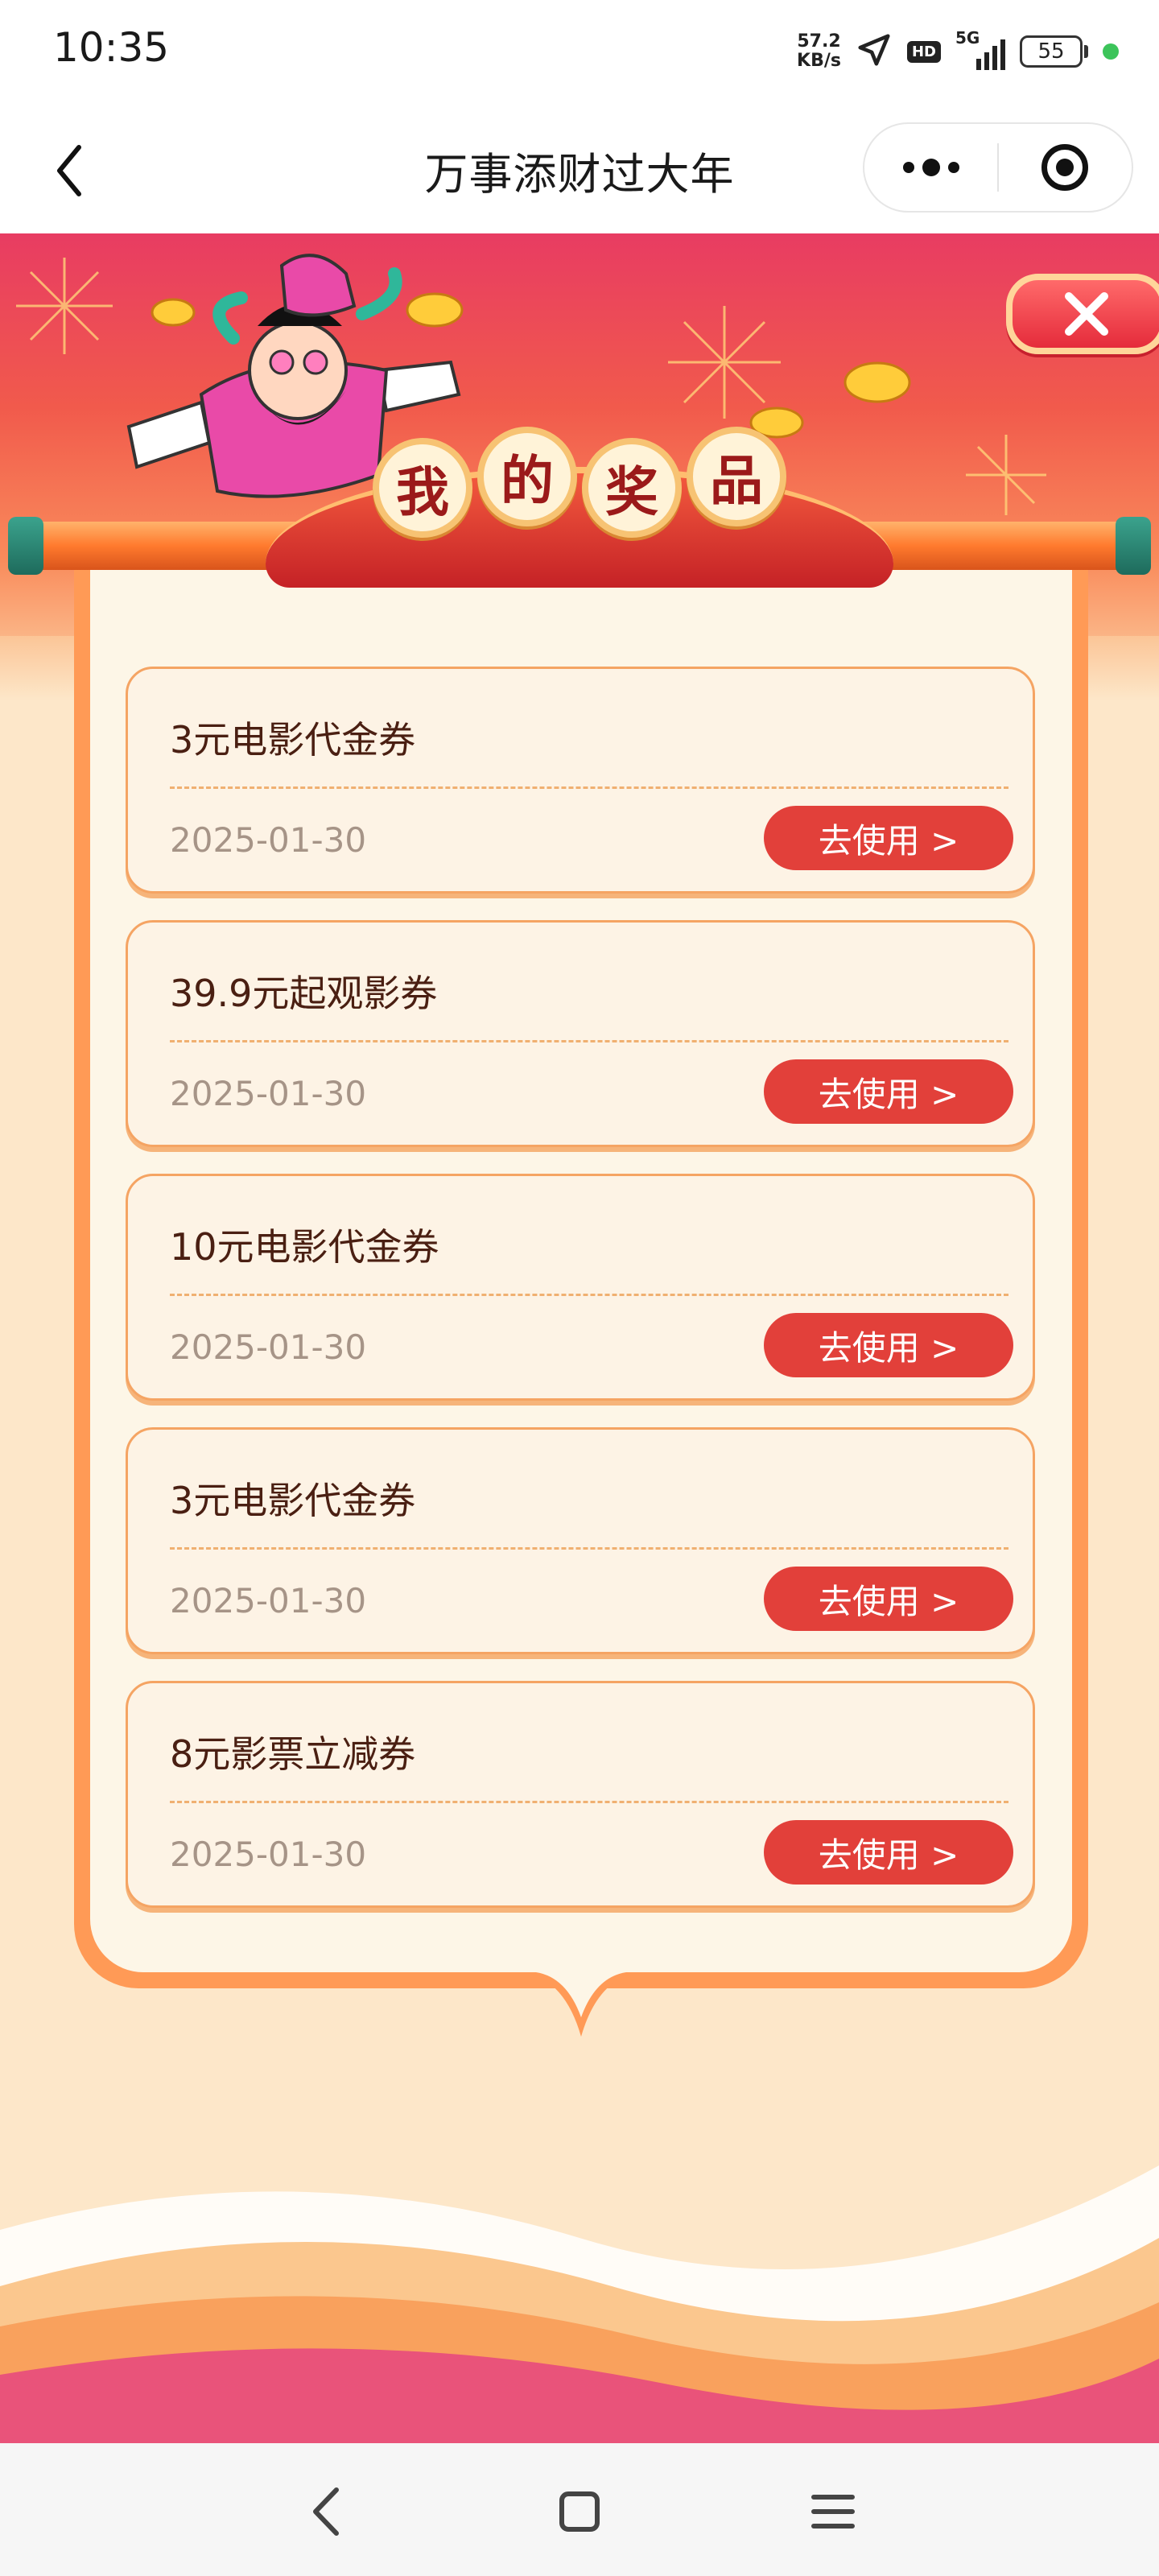  What do you see at coordinates (580, 1287) in the screenshot?
I see `prize-card: 10元电影代金券 2025-01-30 去使用 >` at bounding box center [580, 1287].